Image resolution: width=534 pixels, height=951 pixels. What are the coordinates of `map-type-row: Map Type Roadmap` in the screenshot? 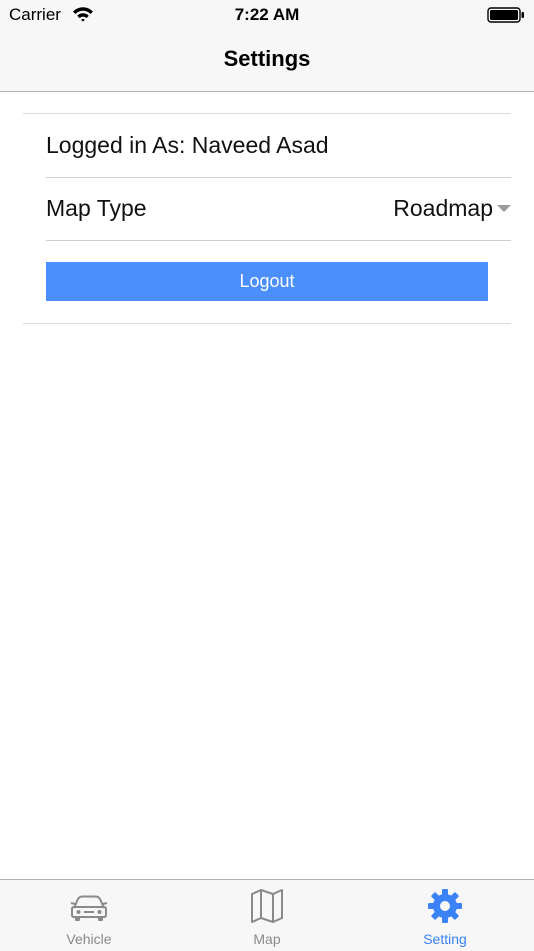 It's located at (278, 209).